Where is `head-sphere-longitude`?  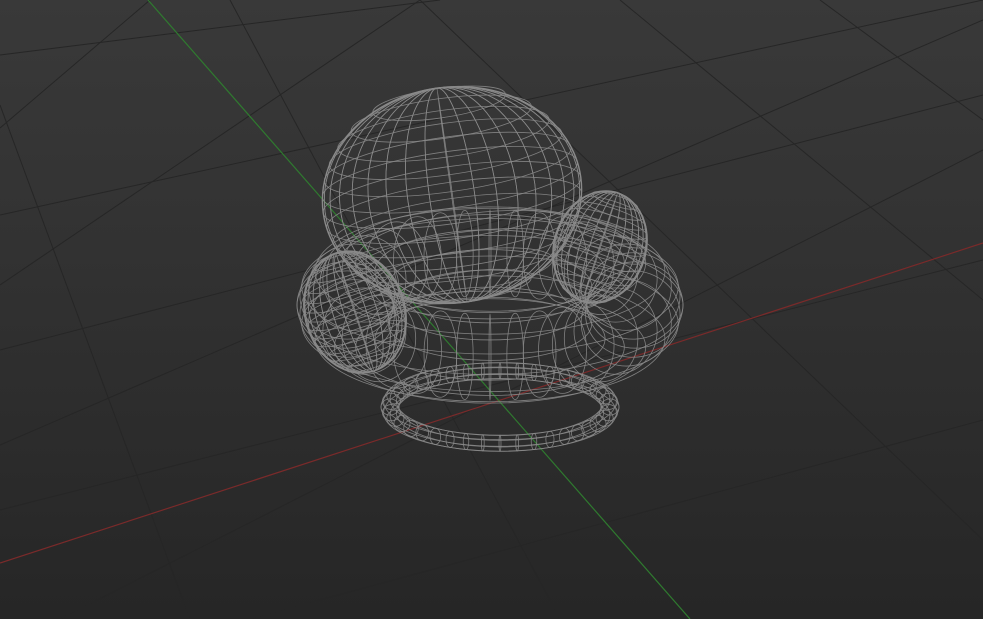
head-sphere-longitude is located at coordinates (452, 195).